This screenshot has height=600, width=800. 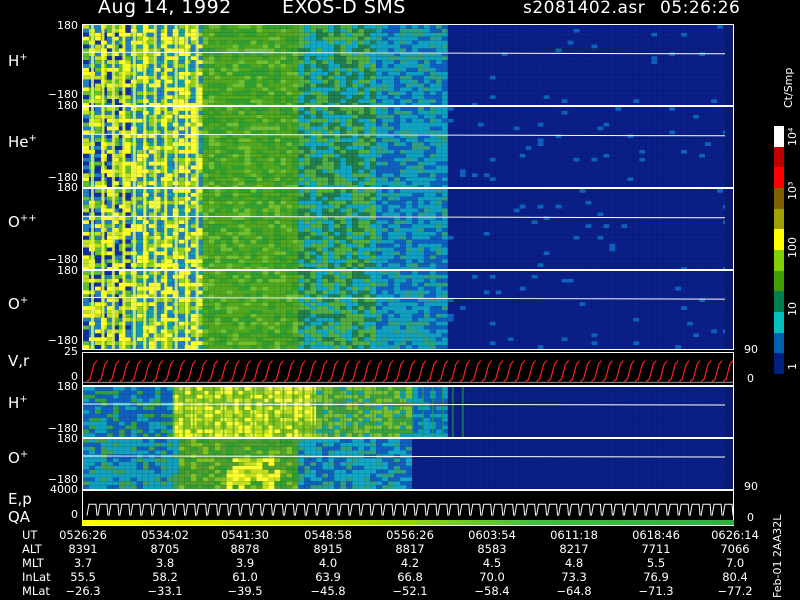 I want to click on spectrogram-he-plus, so click(x=408, y=147).